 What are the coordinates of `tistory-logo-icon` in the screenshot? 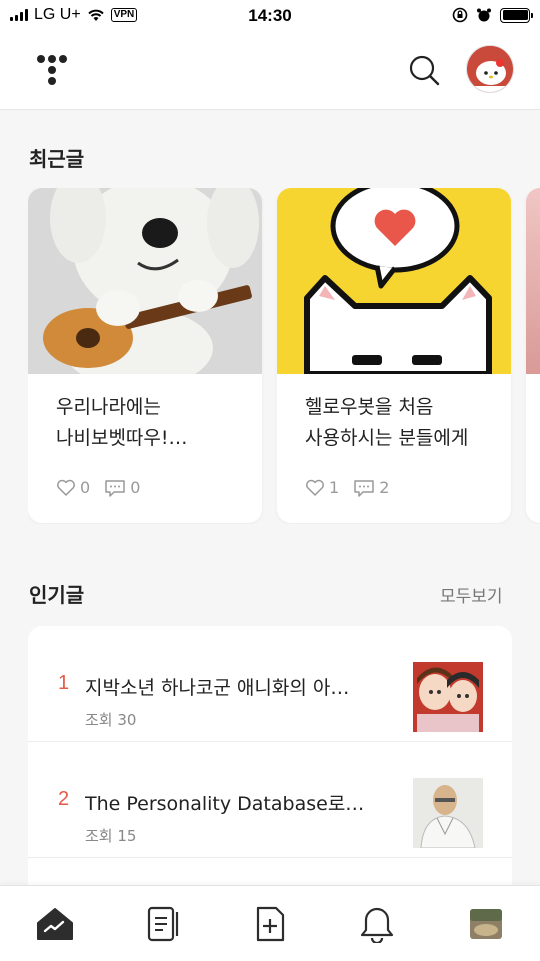 It's located at (52, 70).